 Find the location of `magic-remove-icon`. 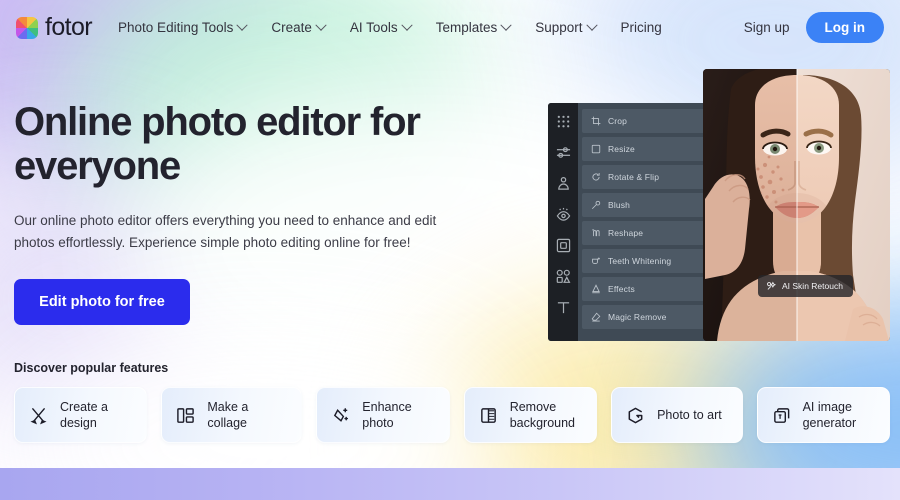

magic-remove-icon is located at coordinates (596, 317).